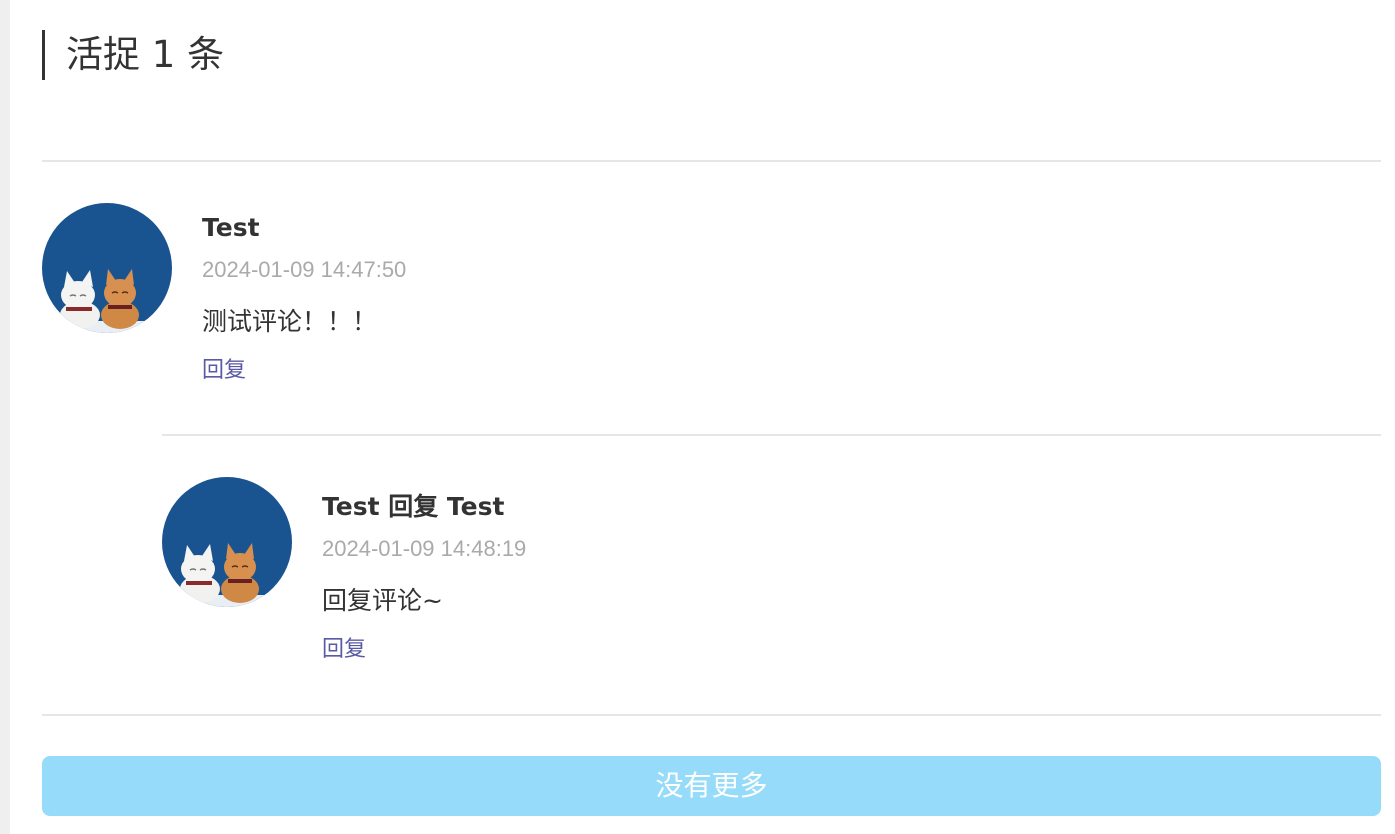 The image size is (1395, 834). Describe the element at coordinates (382, 600) in the screenshot. I see `comment-text: 回复评论~` at that location.